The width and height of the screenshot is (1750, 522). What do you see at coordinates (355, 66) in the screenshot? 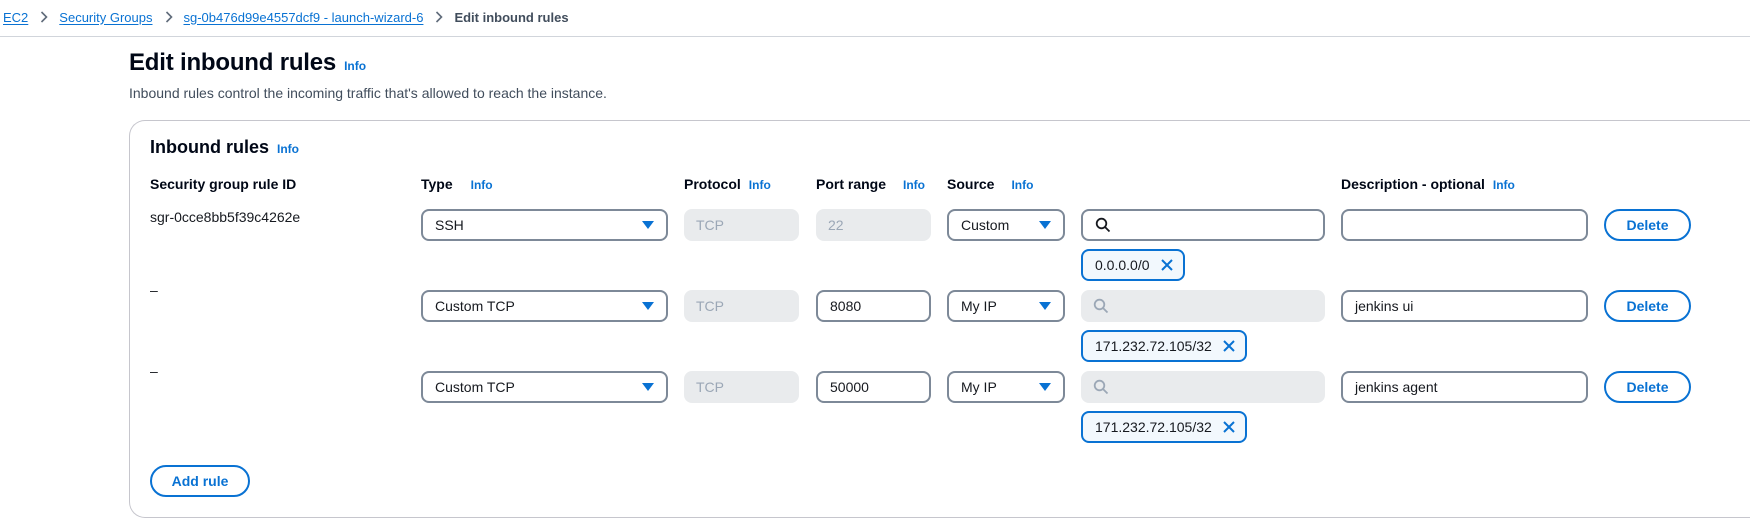
I see `page-info-link: Info` at bounding box center [355, 66].